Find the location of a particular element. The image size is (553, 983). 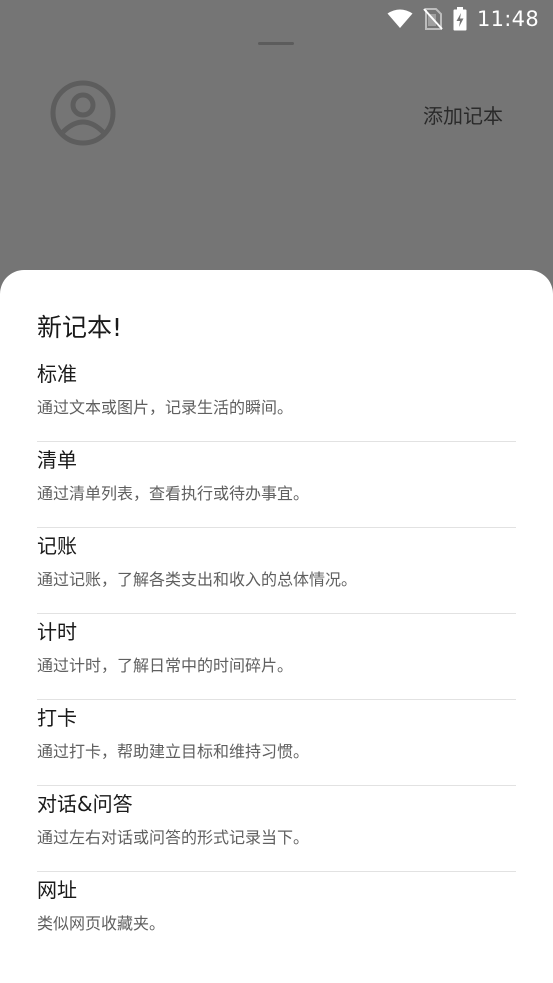

option-dialogue-qa: 对话&问答 通过左右对话或问答的形式记录当下。 is located at coordinates (276, 829).